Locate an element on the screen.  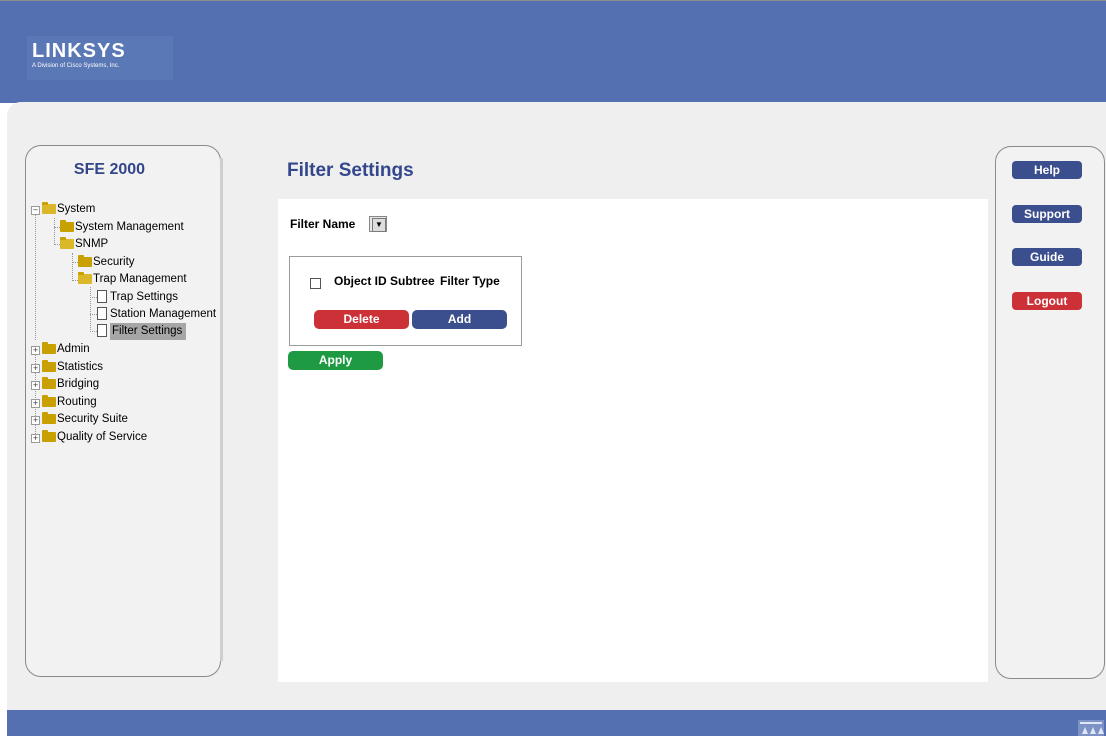
tree-label: Trap Settings is located at coordinates (144, 297).